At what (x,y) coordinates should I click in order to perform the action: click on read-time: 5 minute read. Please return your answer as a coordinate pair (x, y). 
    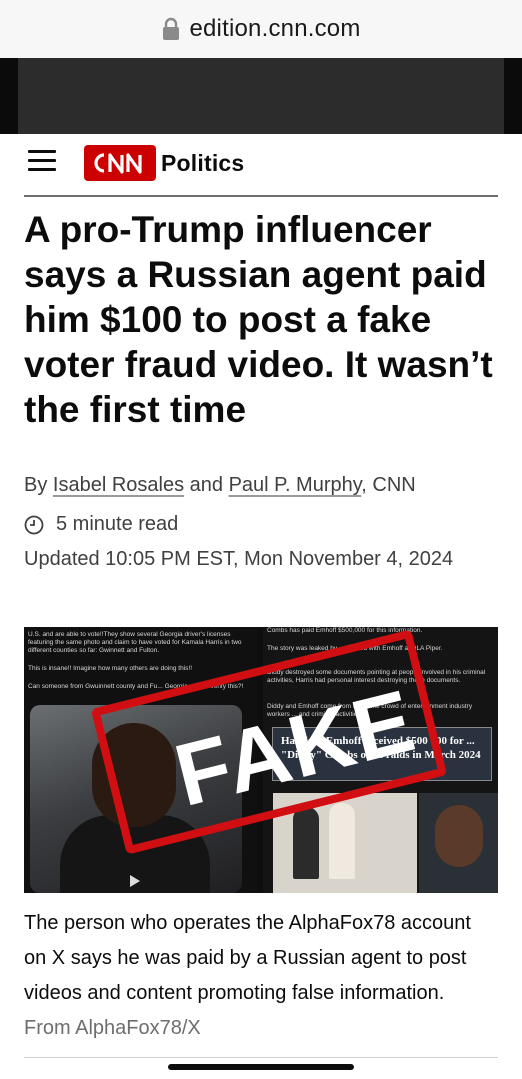
    Looking at the image, I should click on (101, 524).